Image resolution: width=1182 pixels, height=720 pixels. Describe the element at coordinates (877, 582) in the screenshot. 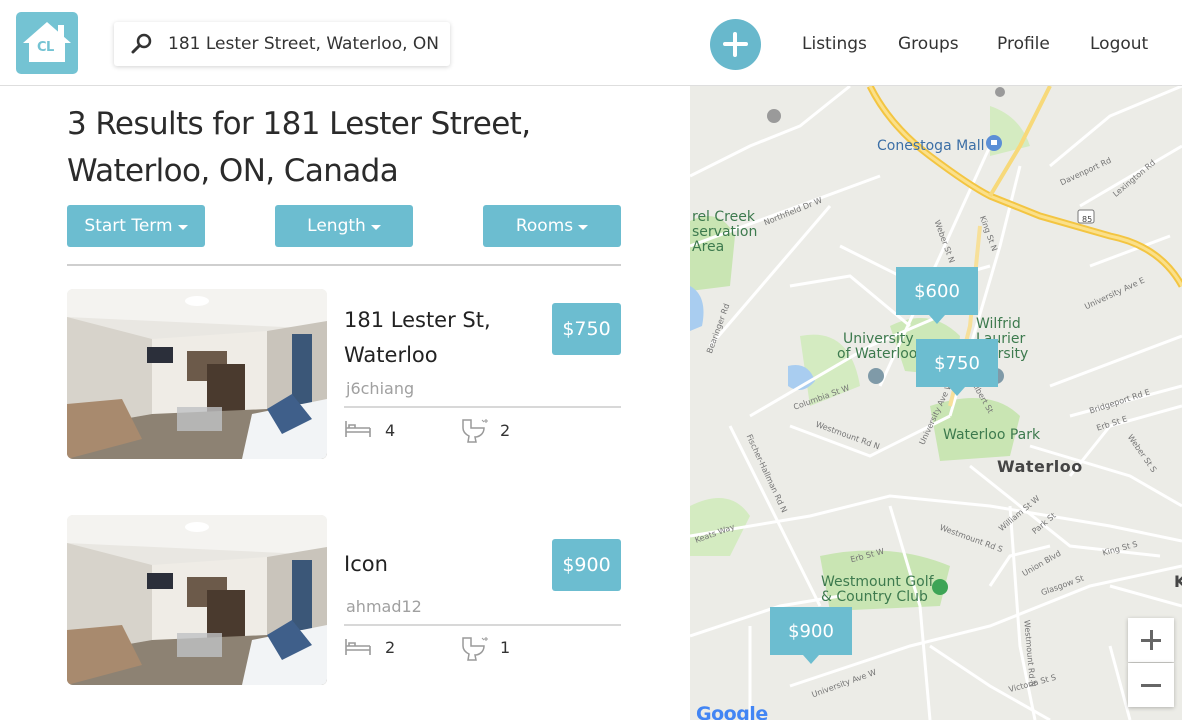

I see `map-label-golf-1: Westmount Golf` at that location.